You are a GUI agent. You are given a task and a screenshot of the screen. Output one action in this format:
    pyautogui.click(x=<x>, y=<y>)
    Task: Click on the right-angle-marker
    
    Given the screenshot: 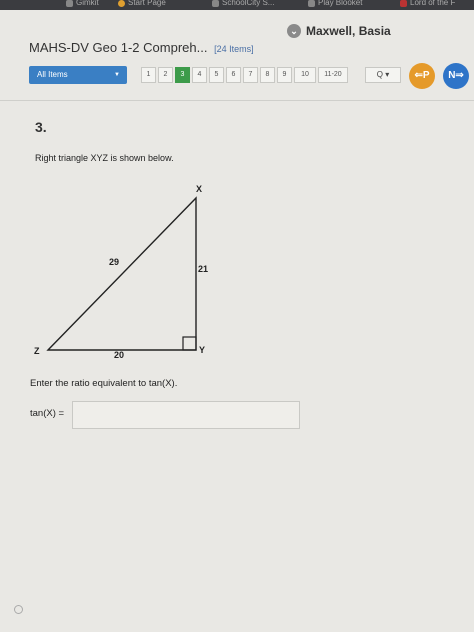 What is the action you would take?
    pyautogui.click(x=189, y=343)
    